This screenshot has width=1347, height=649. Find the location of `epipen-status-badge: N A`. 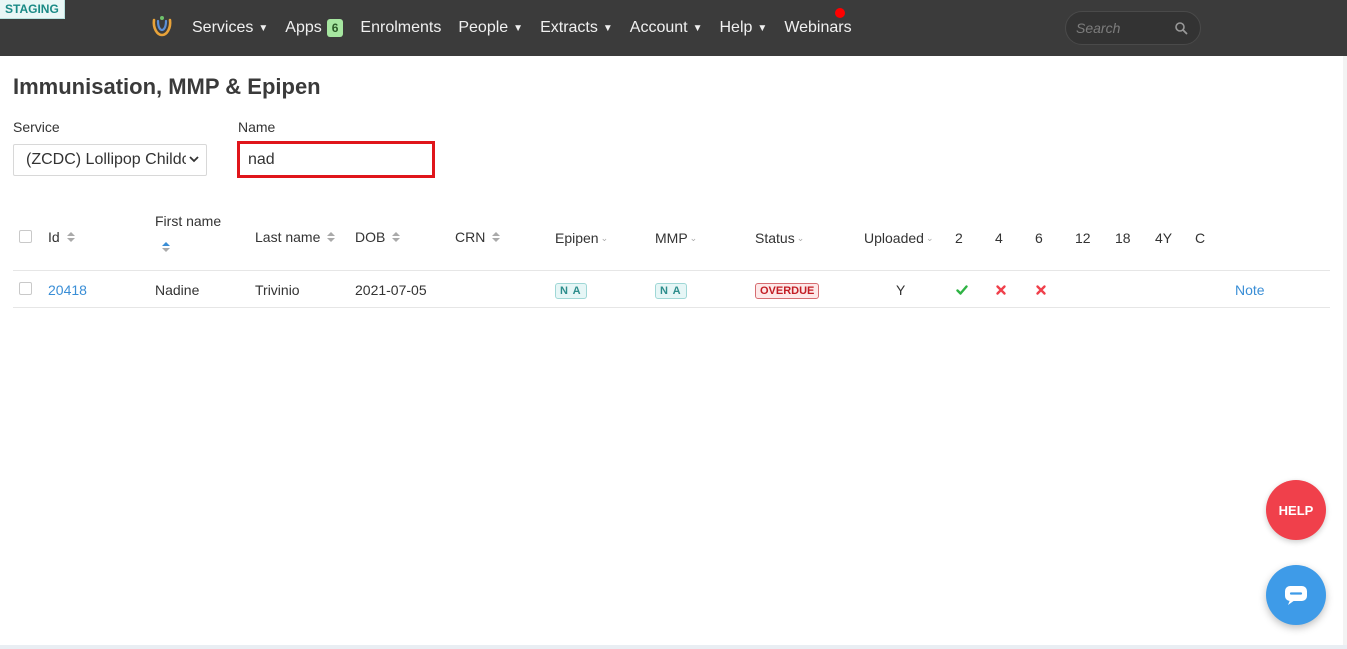

epipen-status-badge: N A is located at coordinates (571, 291).